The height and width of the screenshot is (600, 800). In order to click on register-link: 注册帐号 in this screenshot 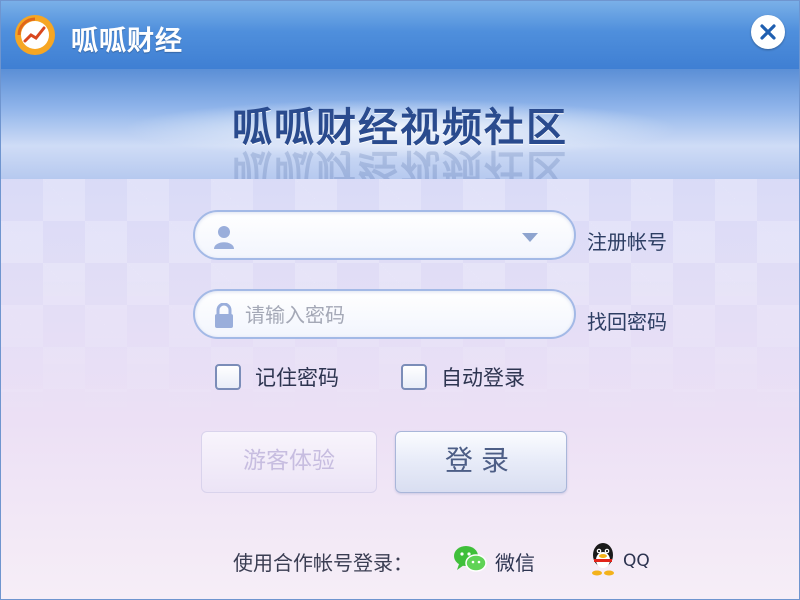, I will do `click(627, 240)`.